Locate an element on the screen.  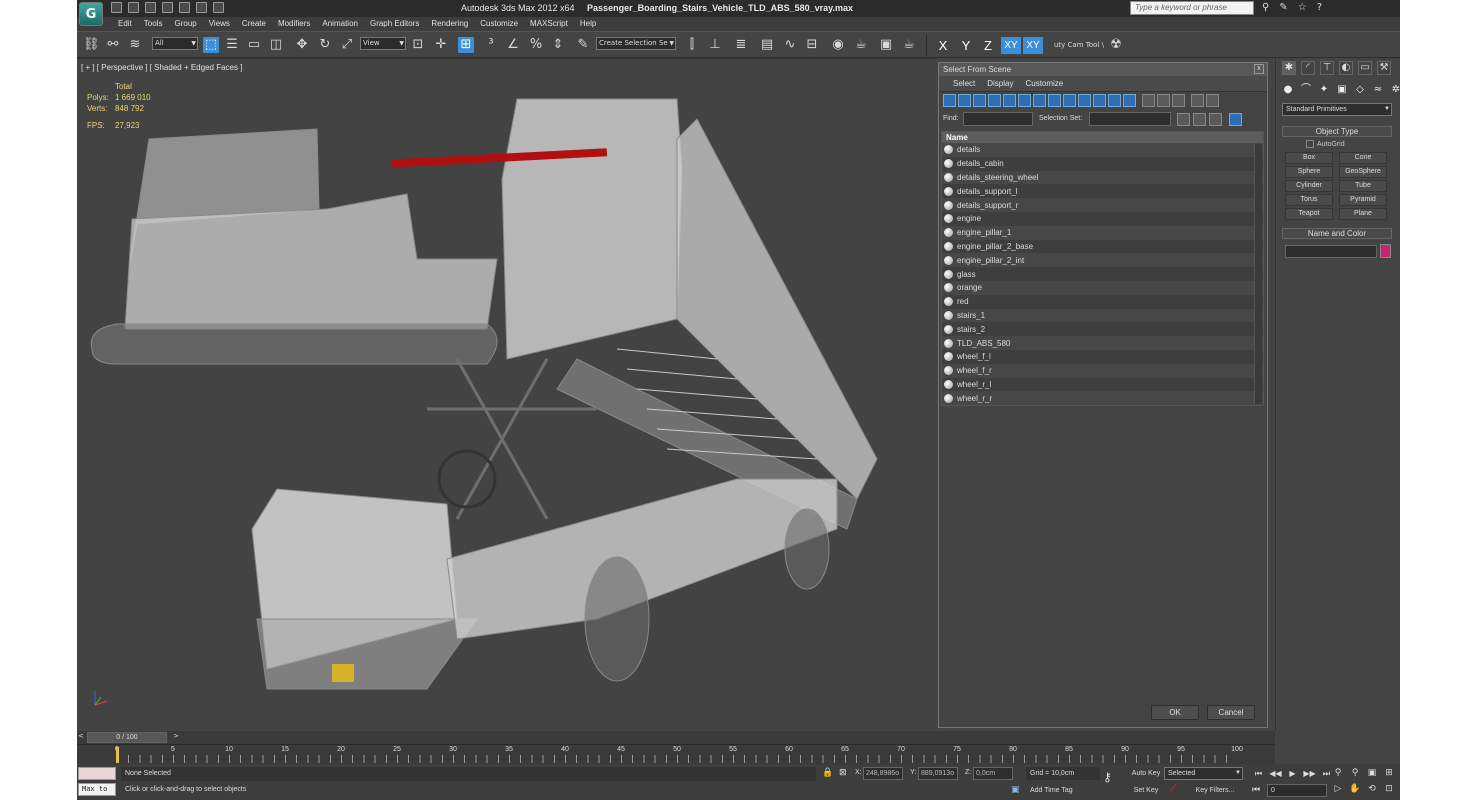
zoom-all-icon: ⚲ is located at coordinates (1355, 773).